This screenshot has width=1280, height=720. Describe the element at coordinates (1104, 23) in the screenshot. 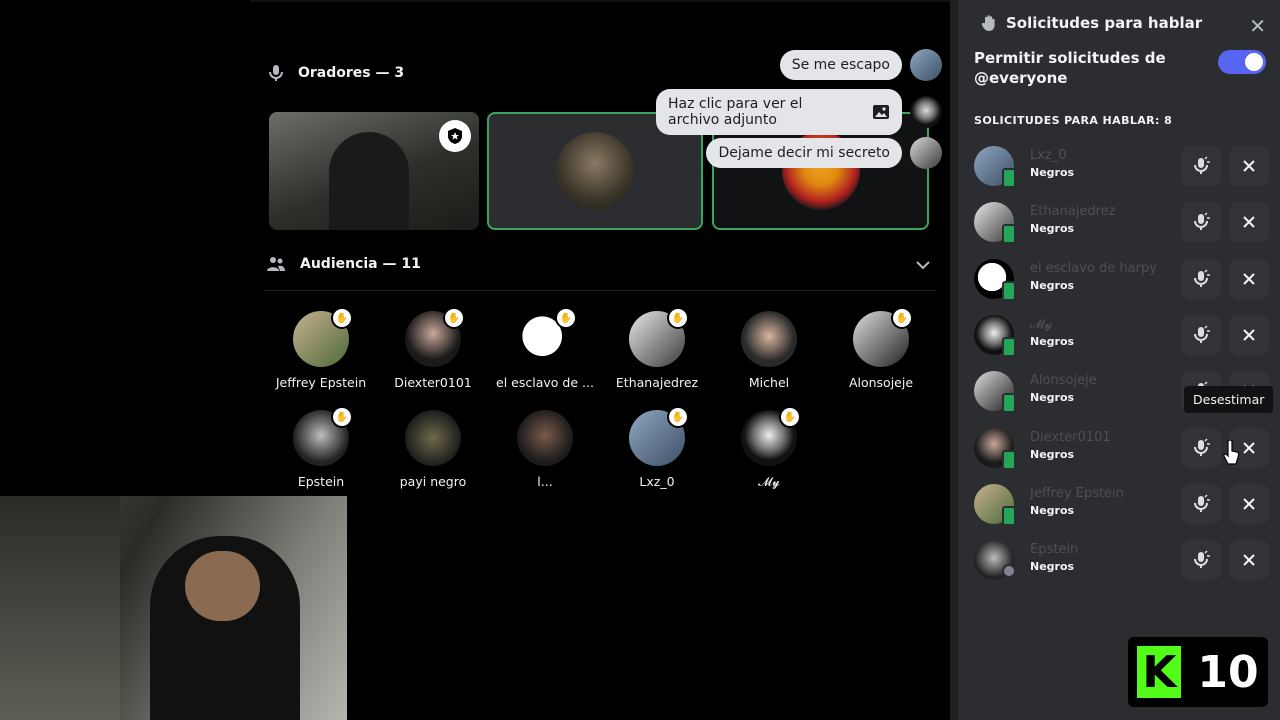

I see `panel-title: Solicitudes para hablar` at that location.